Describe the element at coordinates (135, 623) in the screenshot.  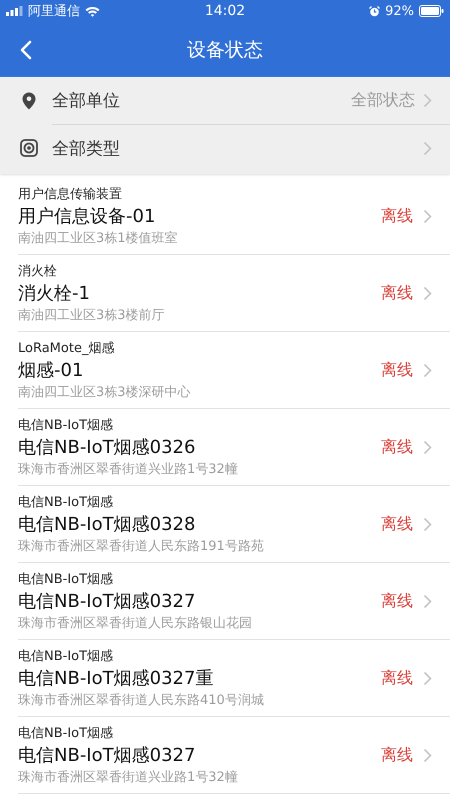
I see `device-address: 珠海市香洲区翠香街道人民东路银山花园` at that location.